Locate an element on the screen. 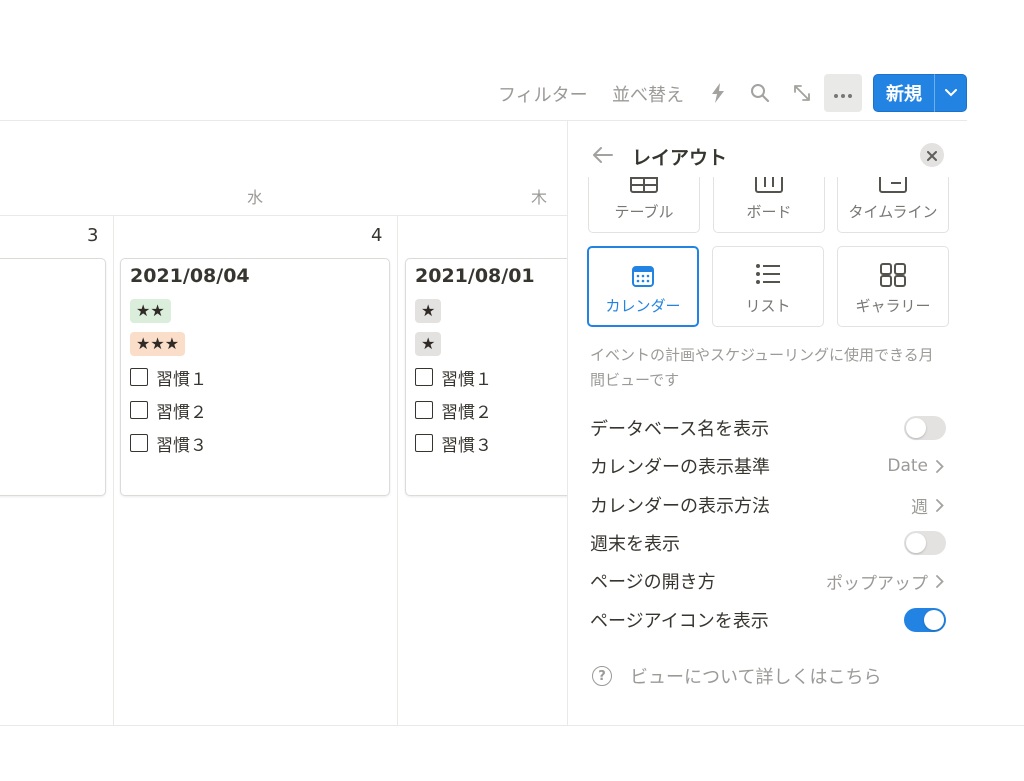 The height and width of the screenshot is (781, 1024). setting-value: ポップアップ is located at coordinates (877, 583).